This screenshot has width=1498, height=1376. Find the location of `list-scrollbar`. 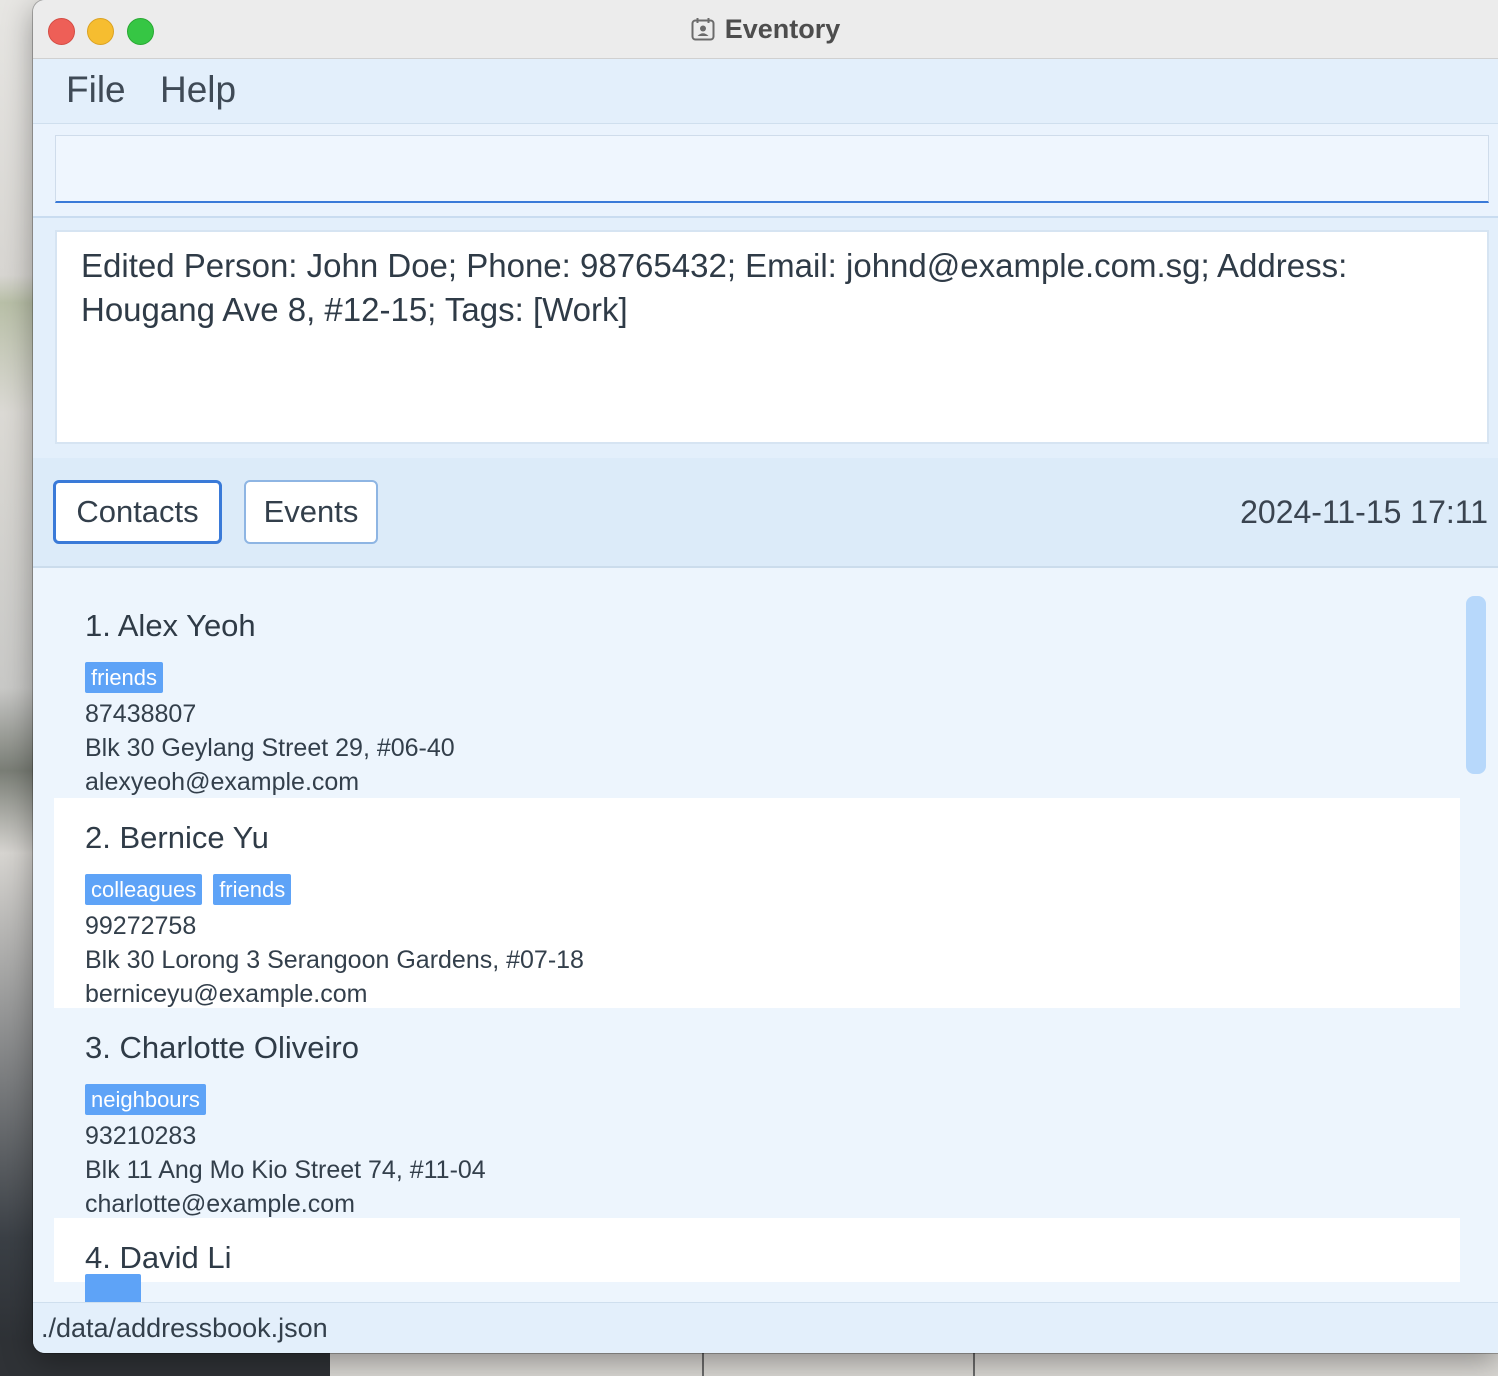

list-scrollbar is located at coordinates (1476, 685).